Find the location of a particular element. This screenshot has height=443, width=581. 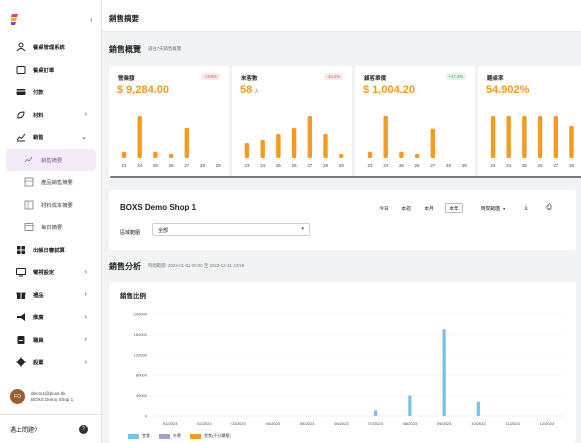

x-tick-label: 12/2023 is located at coordinates (547, 423).